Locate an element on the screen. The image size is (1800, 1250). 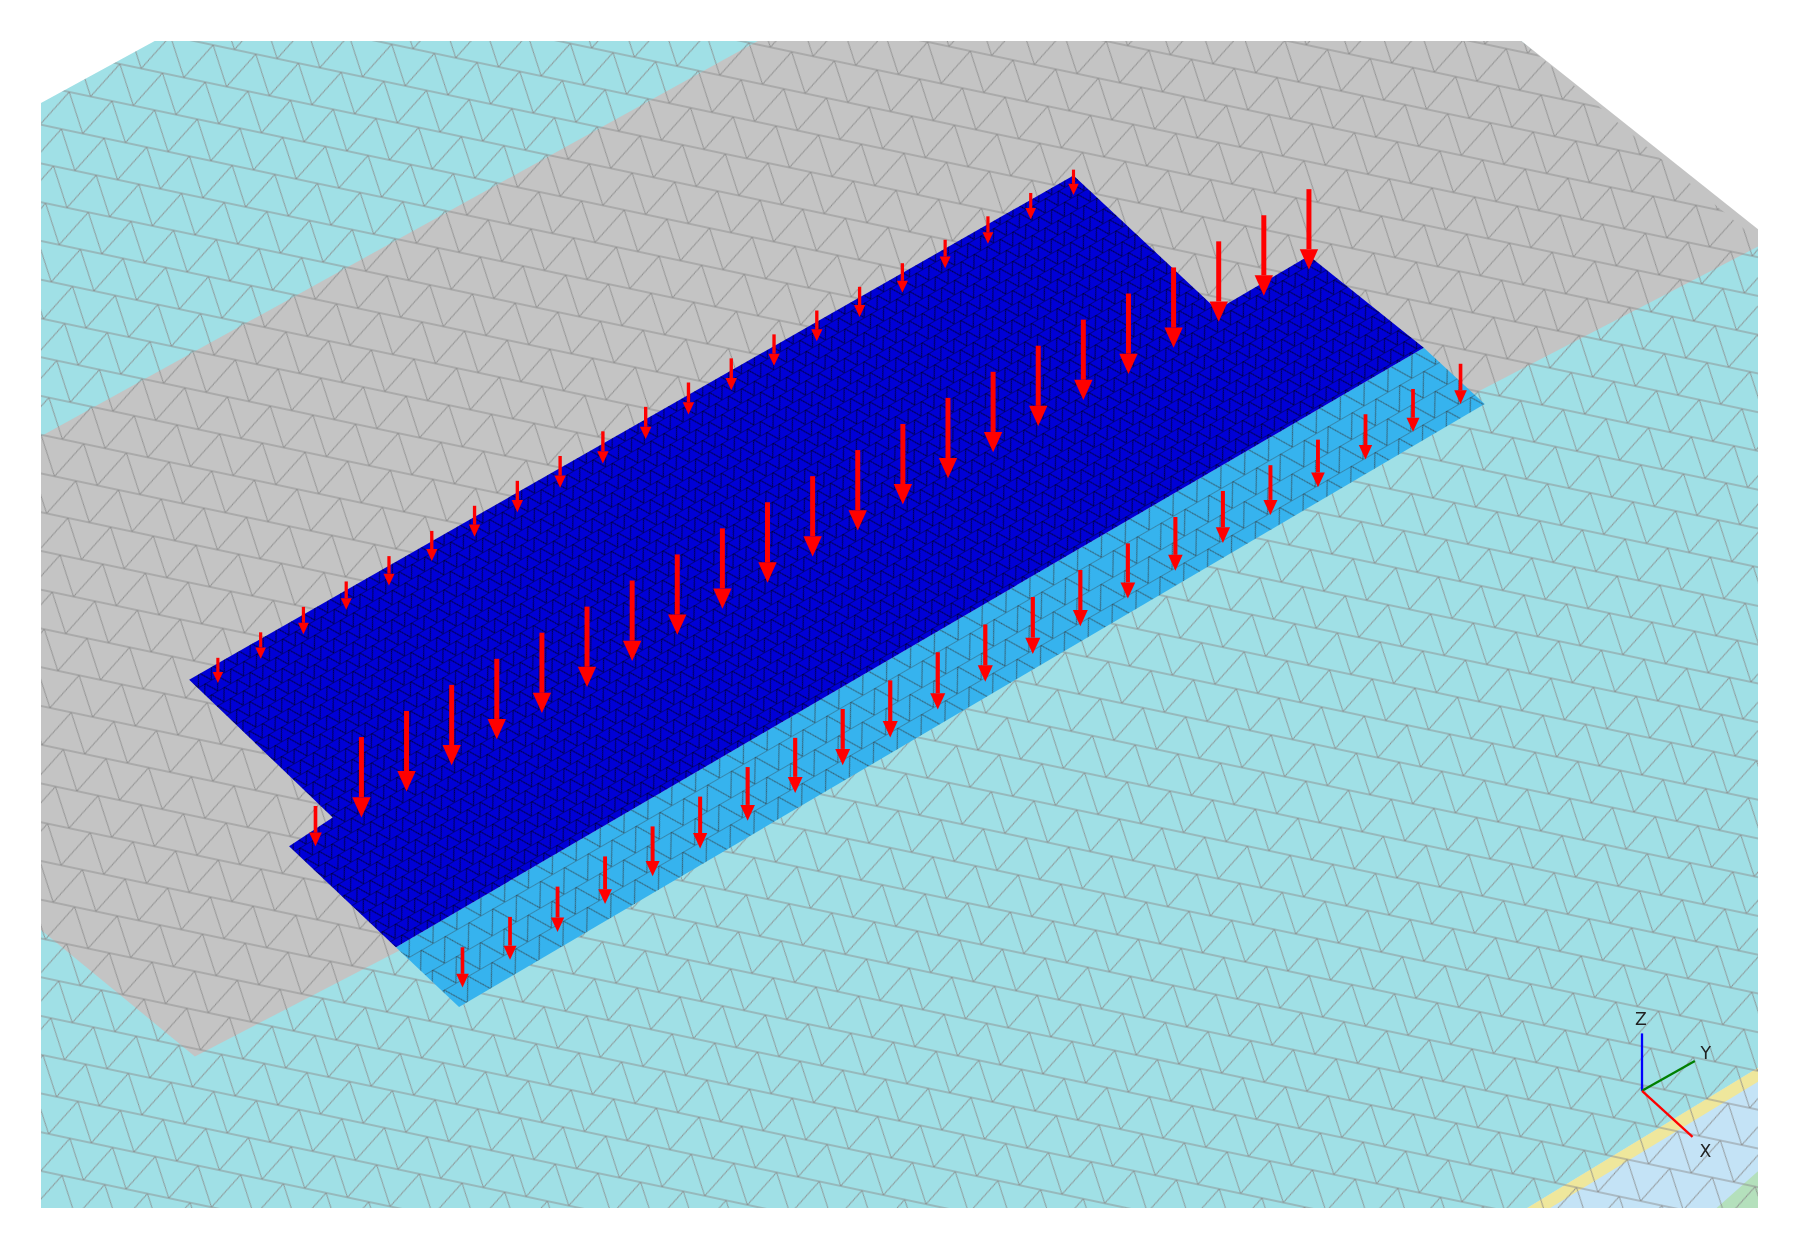
axis-label: Y is located at coordinates (1706, 1052).